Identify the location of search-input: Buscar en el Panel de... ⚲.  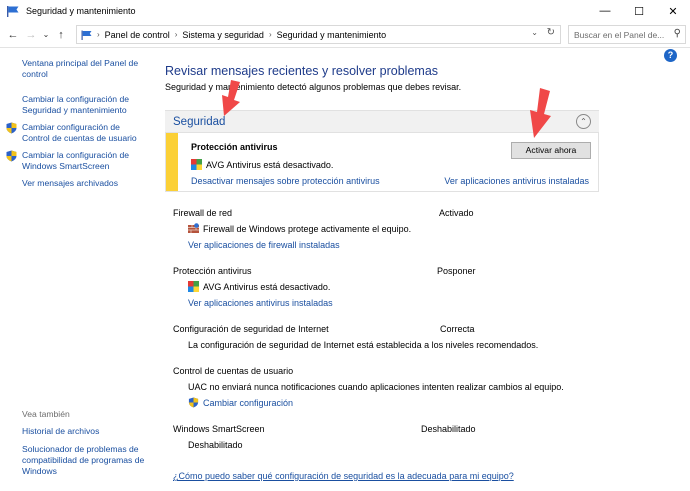
(627, 34).